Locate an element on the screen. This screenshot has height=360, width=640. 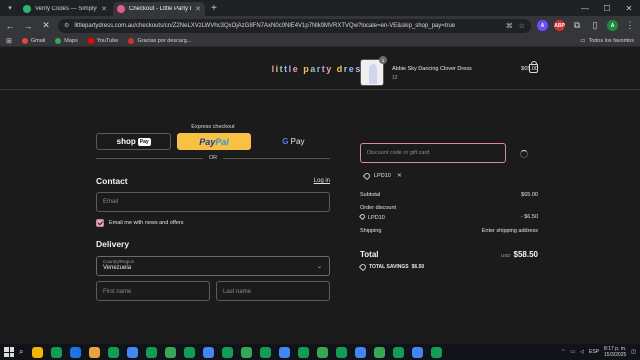
close-window-icon: ✕ is located at coordinates (629, 8).